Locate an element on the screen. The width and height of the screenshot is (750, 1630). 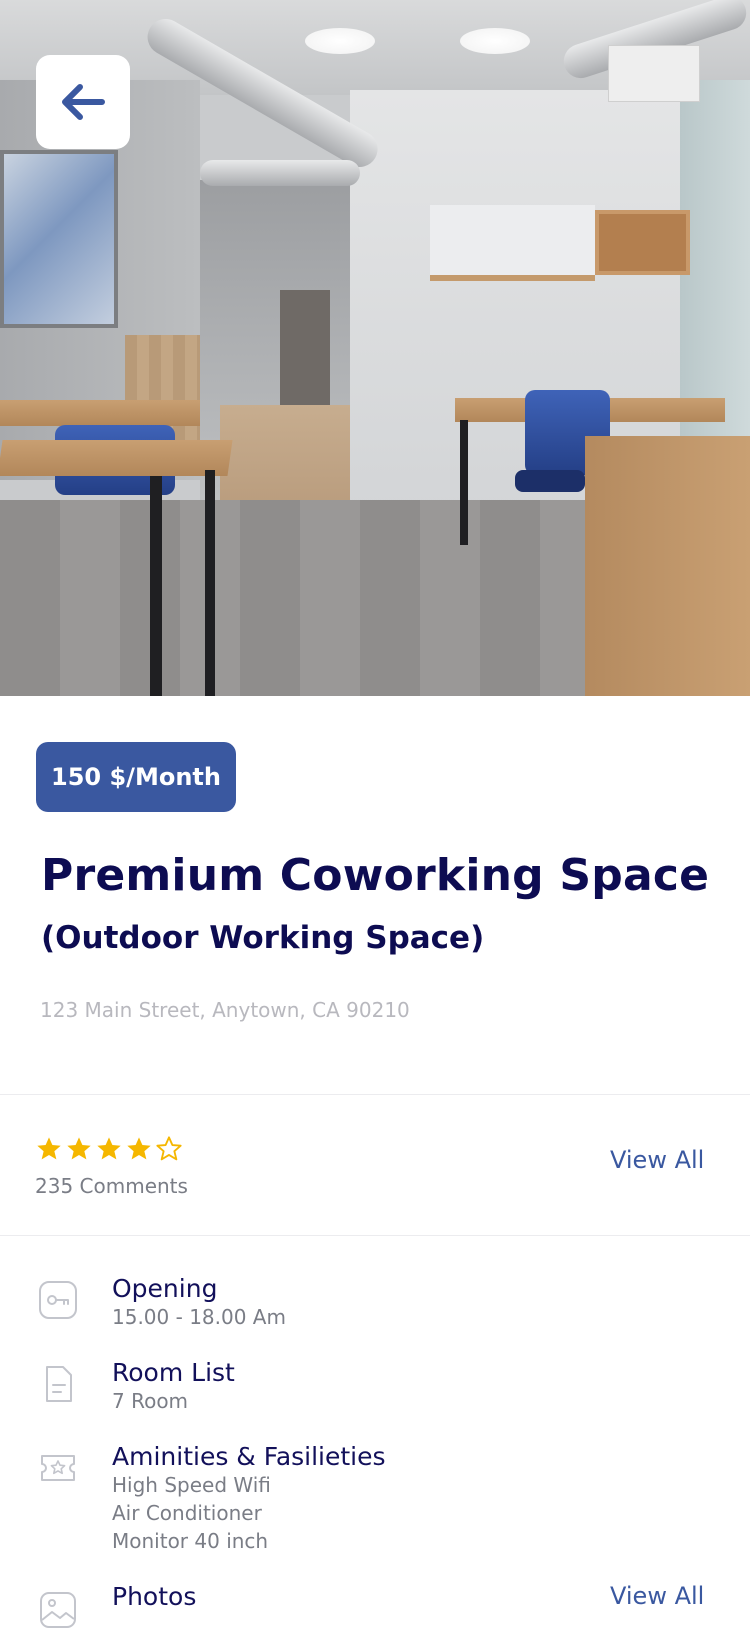
page-subtitle: (Outdoor Working Space) is located at coordinates (263, 938).